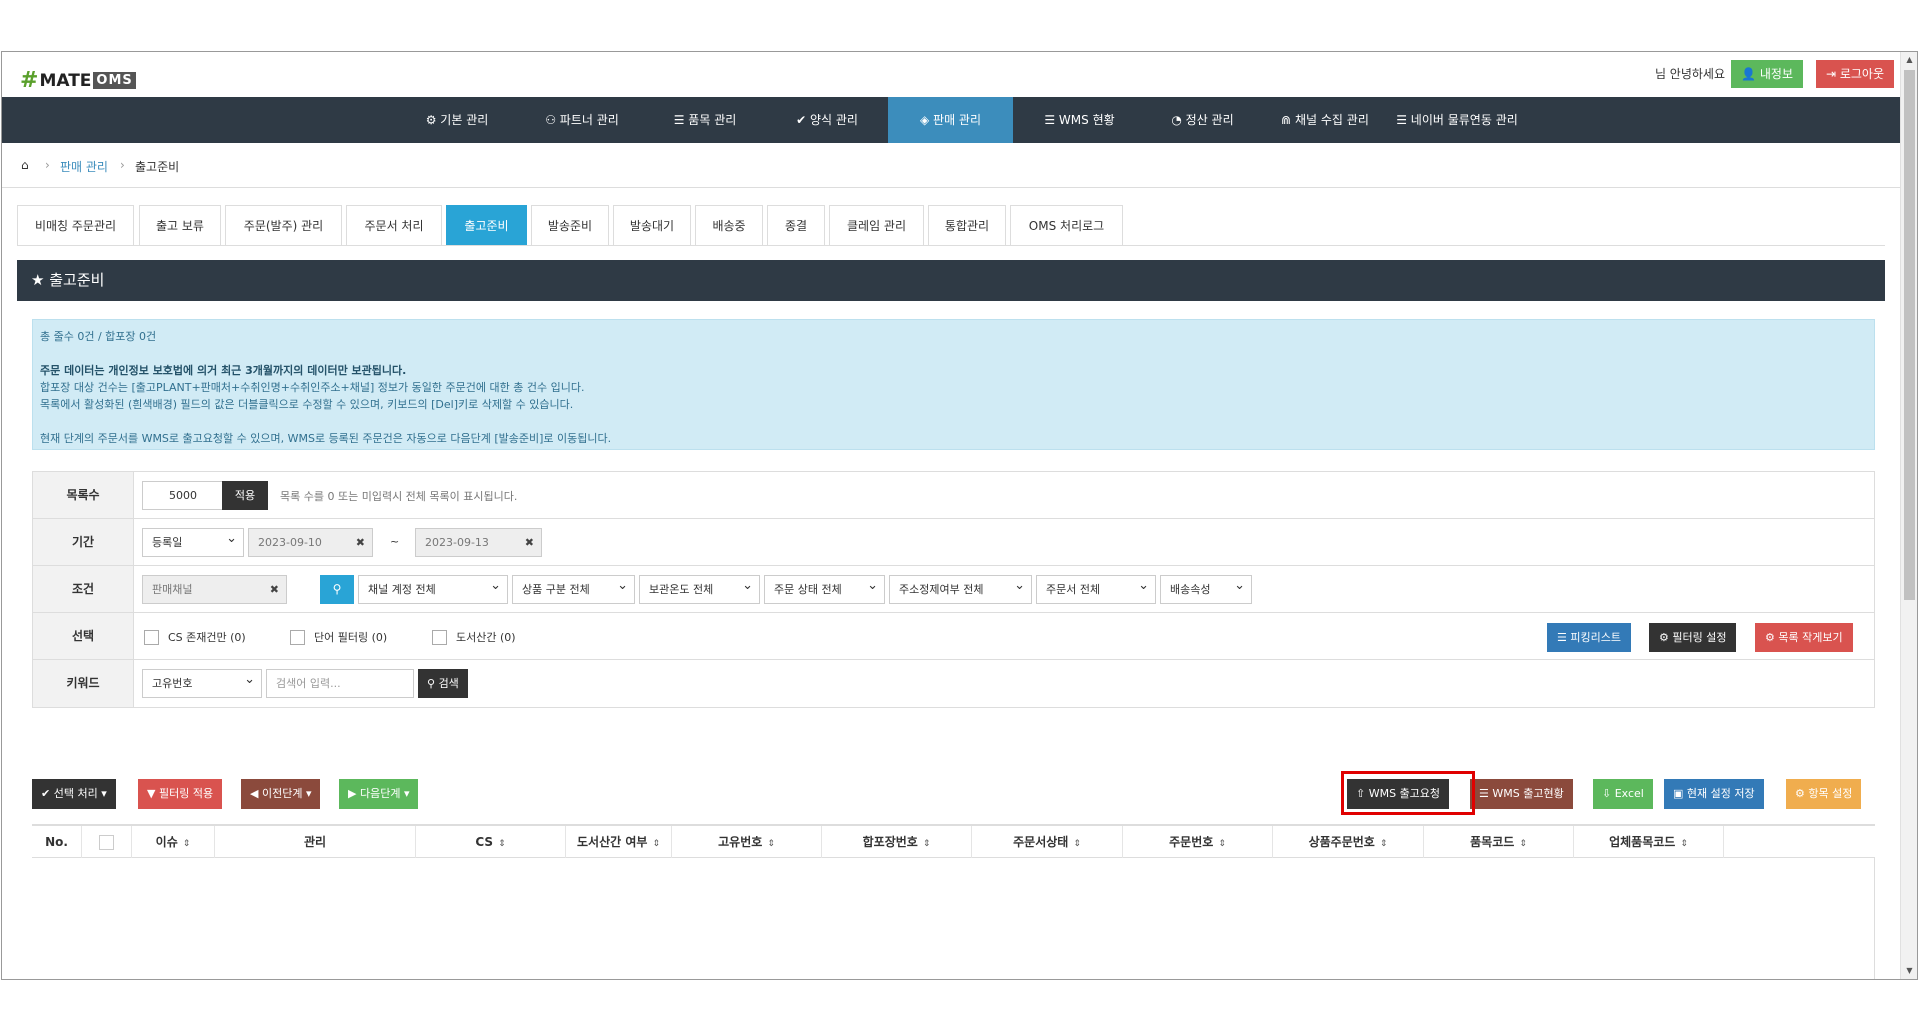 The width and height of the screenshot is (1920, 1030). What do you see at coordinates (705, 120) in the screenshot?
I see `nav-item-product: ☰ 품목 관리` at bounding box center [705, 120].